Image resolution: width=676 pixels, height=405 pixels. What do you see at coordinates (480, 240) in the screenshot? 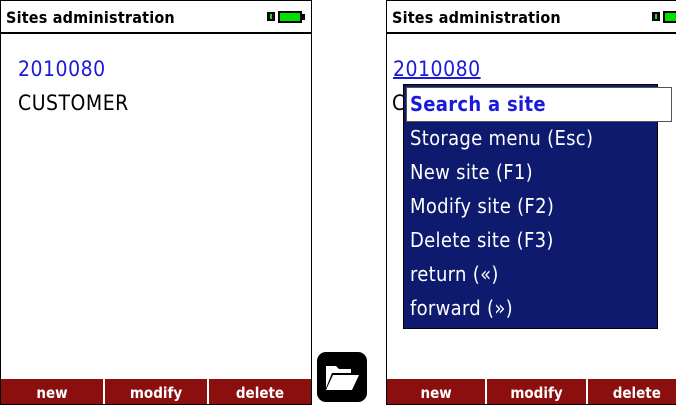
I see `menu-item-delete-site: Delete site (F3)` at bounding box center [480, 240].